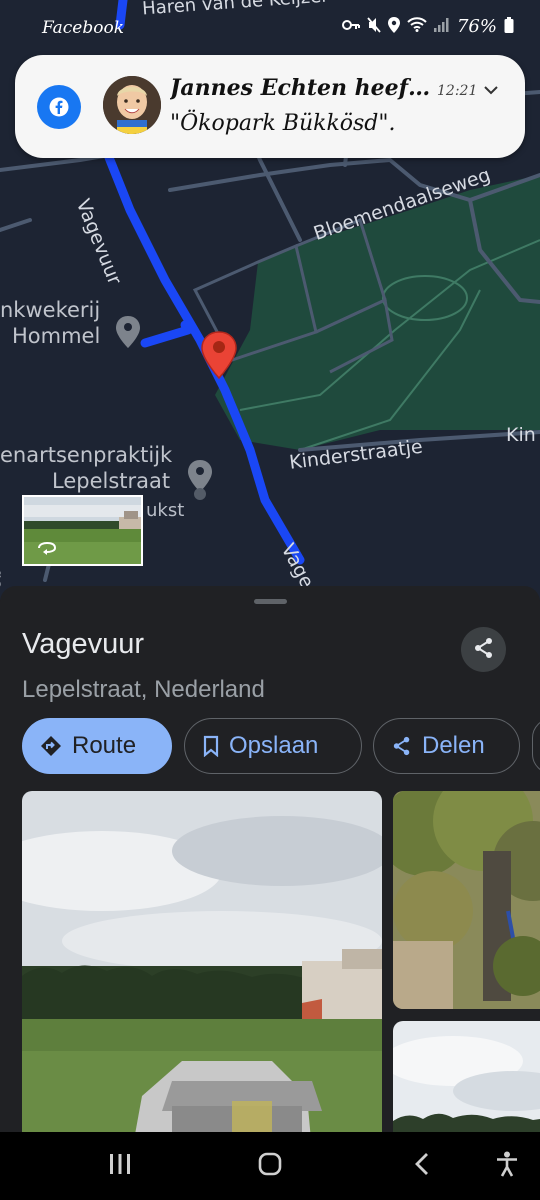 This screenshot has width=540, height=1200. I want to click on system-navigation-bar, so click(270, 1166).